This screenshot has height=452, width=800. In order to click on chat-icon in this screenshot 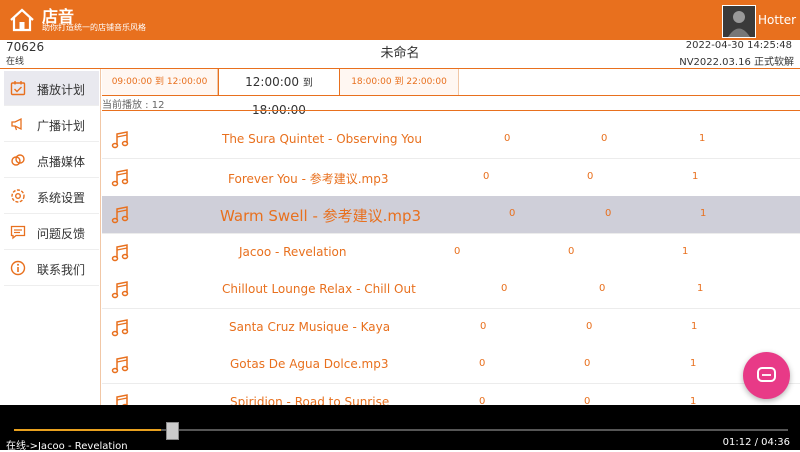, I will do `click(766, 374)`.